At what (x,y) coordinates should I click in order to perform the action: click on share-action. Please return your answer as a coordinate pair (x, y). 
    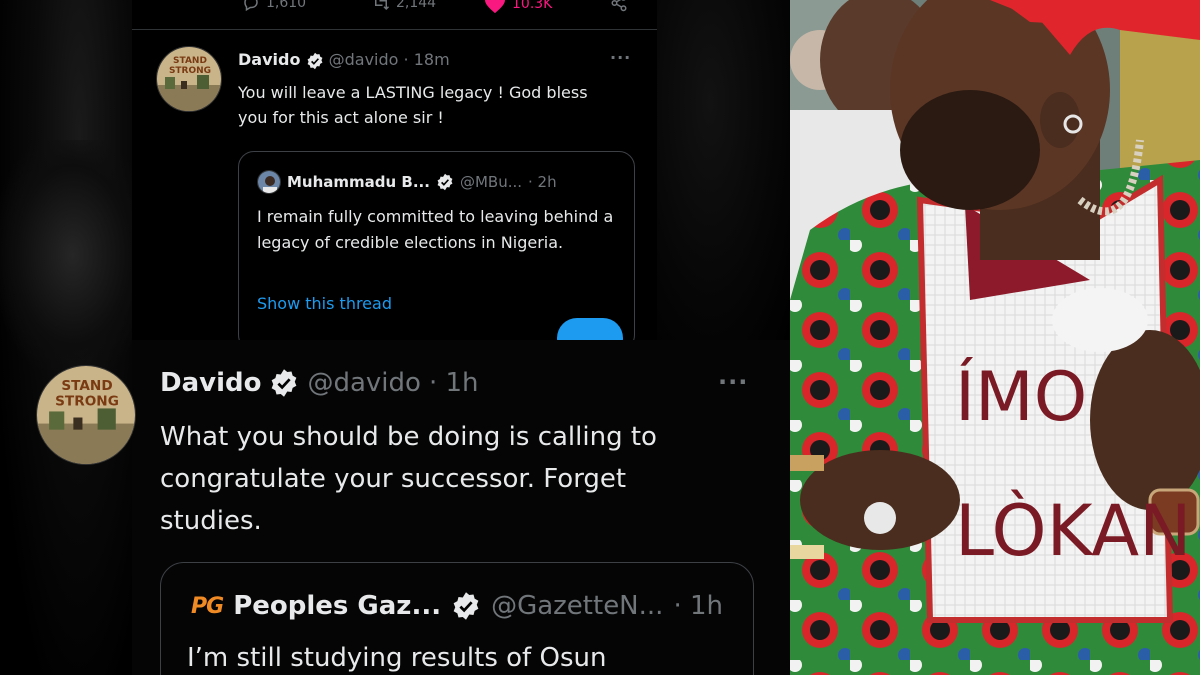
    Looking at the image, I should click on (619, 6).